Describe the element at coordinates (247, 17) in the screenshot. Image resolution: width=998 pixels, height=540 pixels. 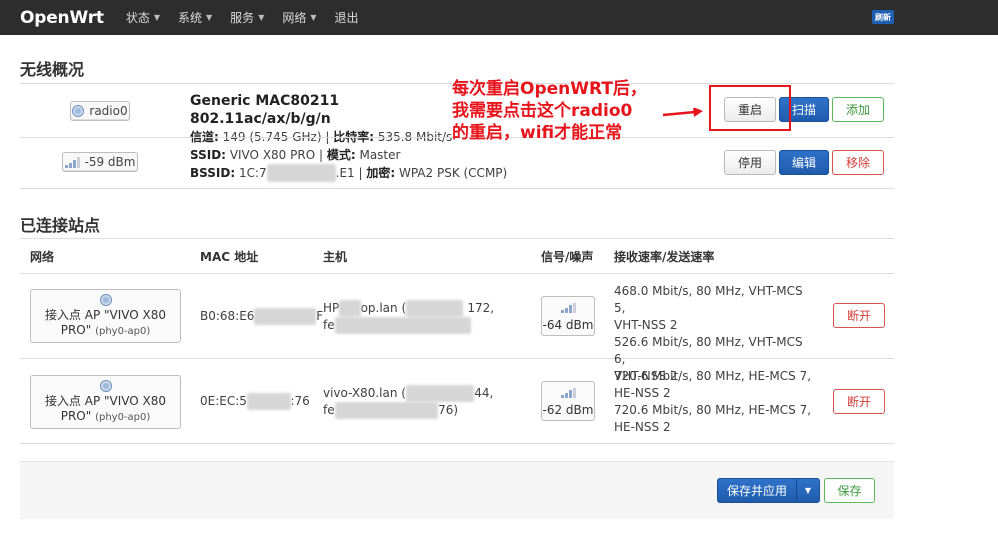
I see `nav-services: 服务 ▼` at that location.